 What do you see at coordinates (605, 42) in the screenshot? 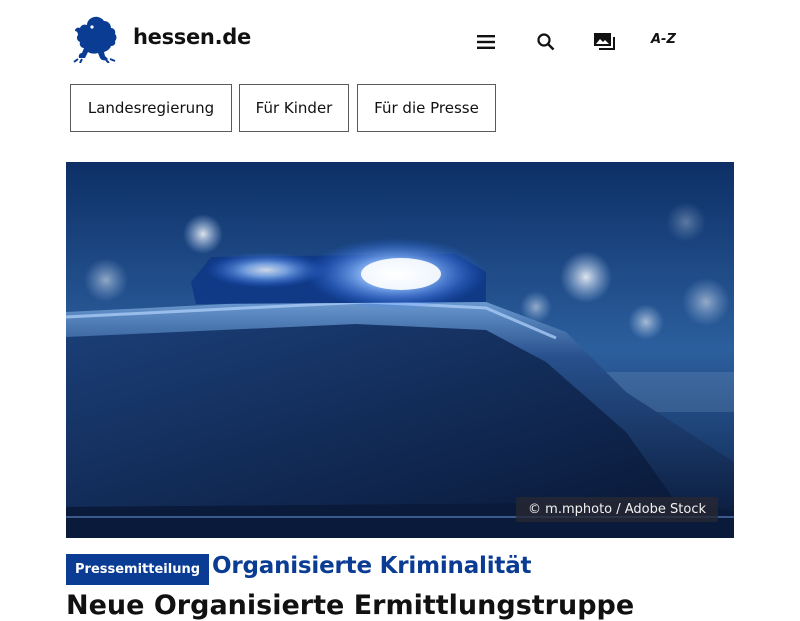
I see `image-gallery-icon` at bounding box center [605, 42].